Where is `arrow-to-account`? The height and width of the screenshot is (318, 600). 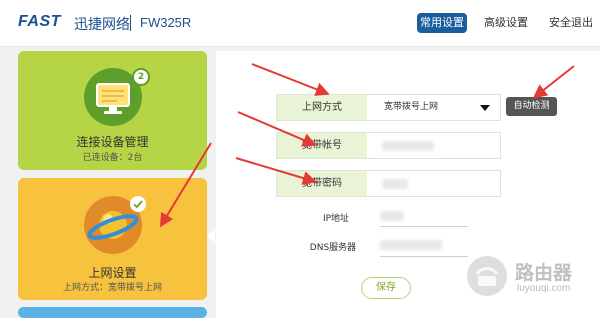 arrow-to-account is located at coordinates (277, 129).